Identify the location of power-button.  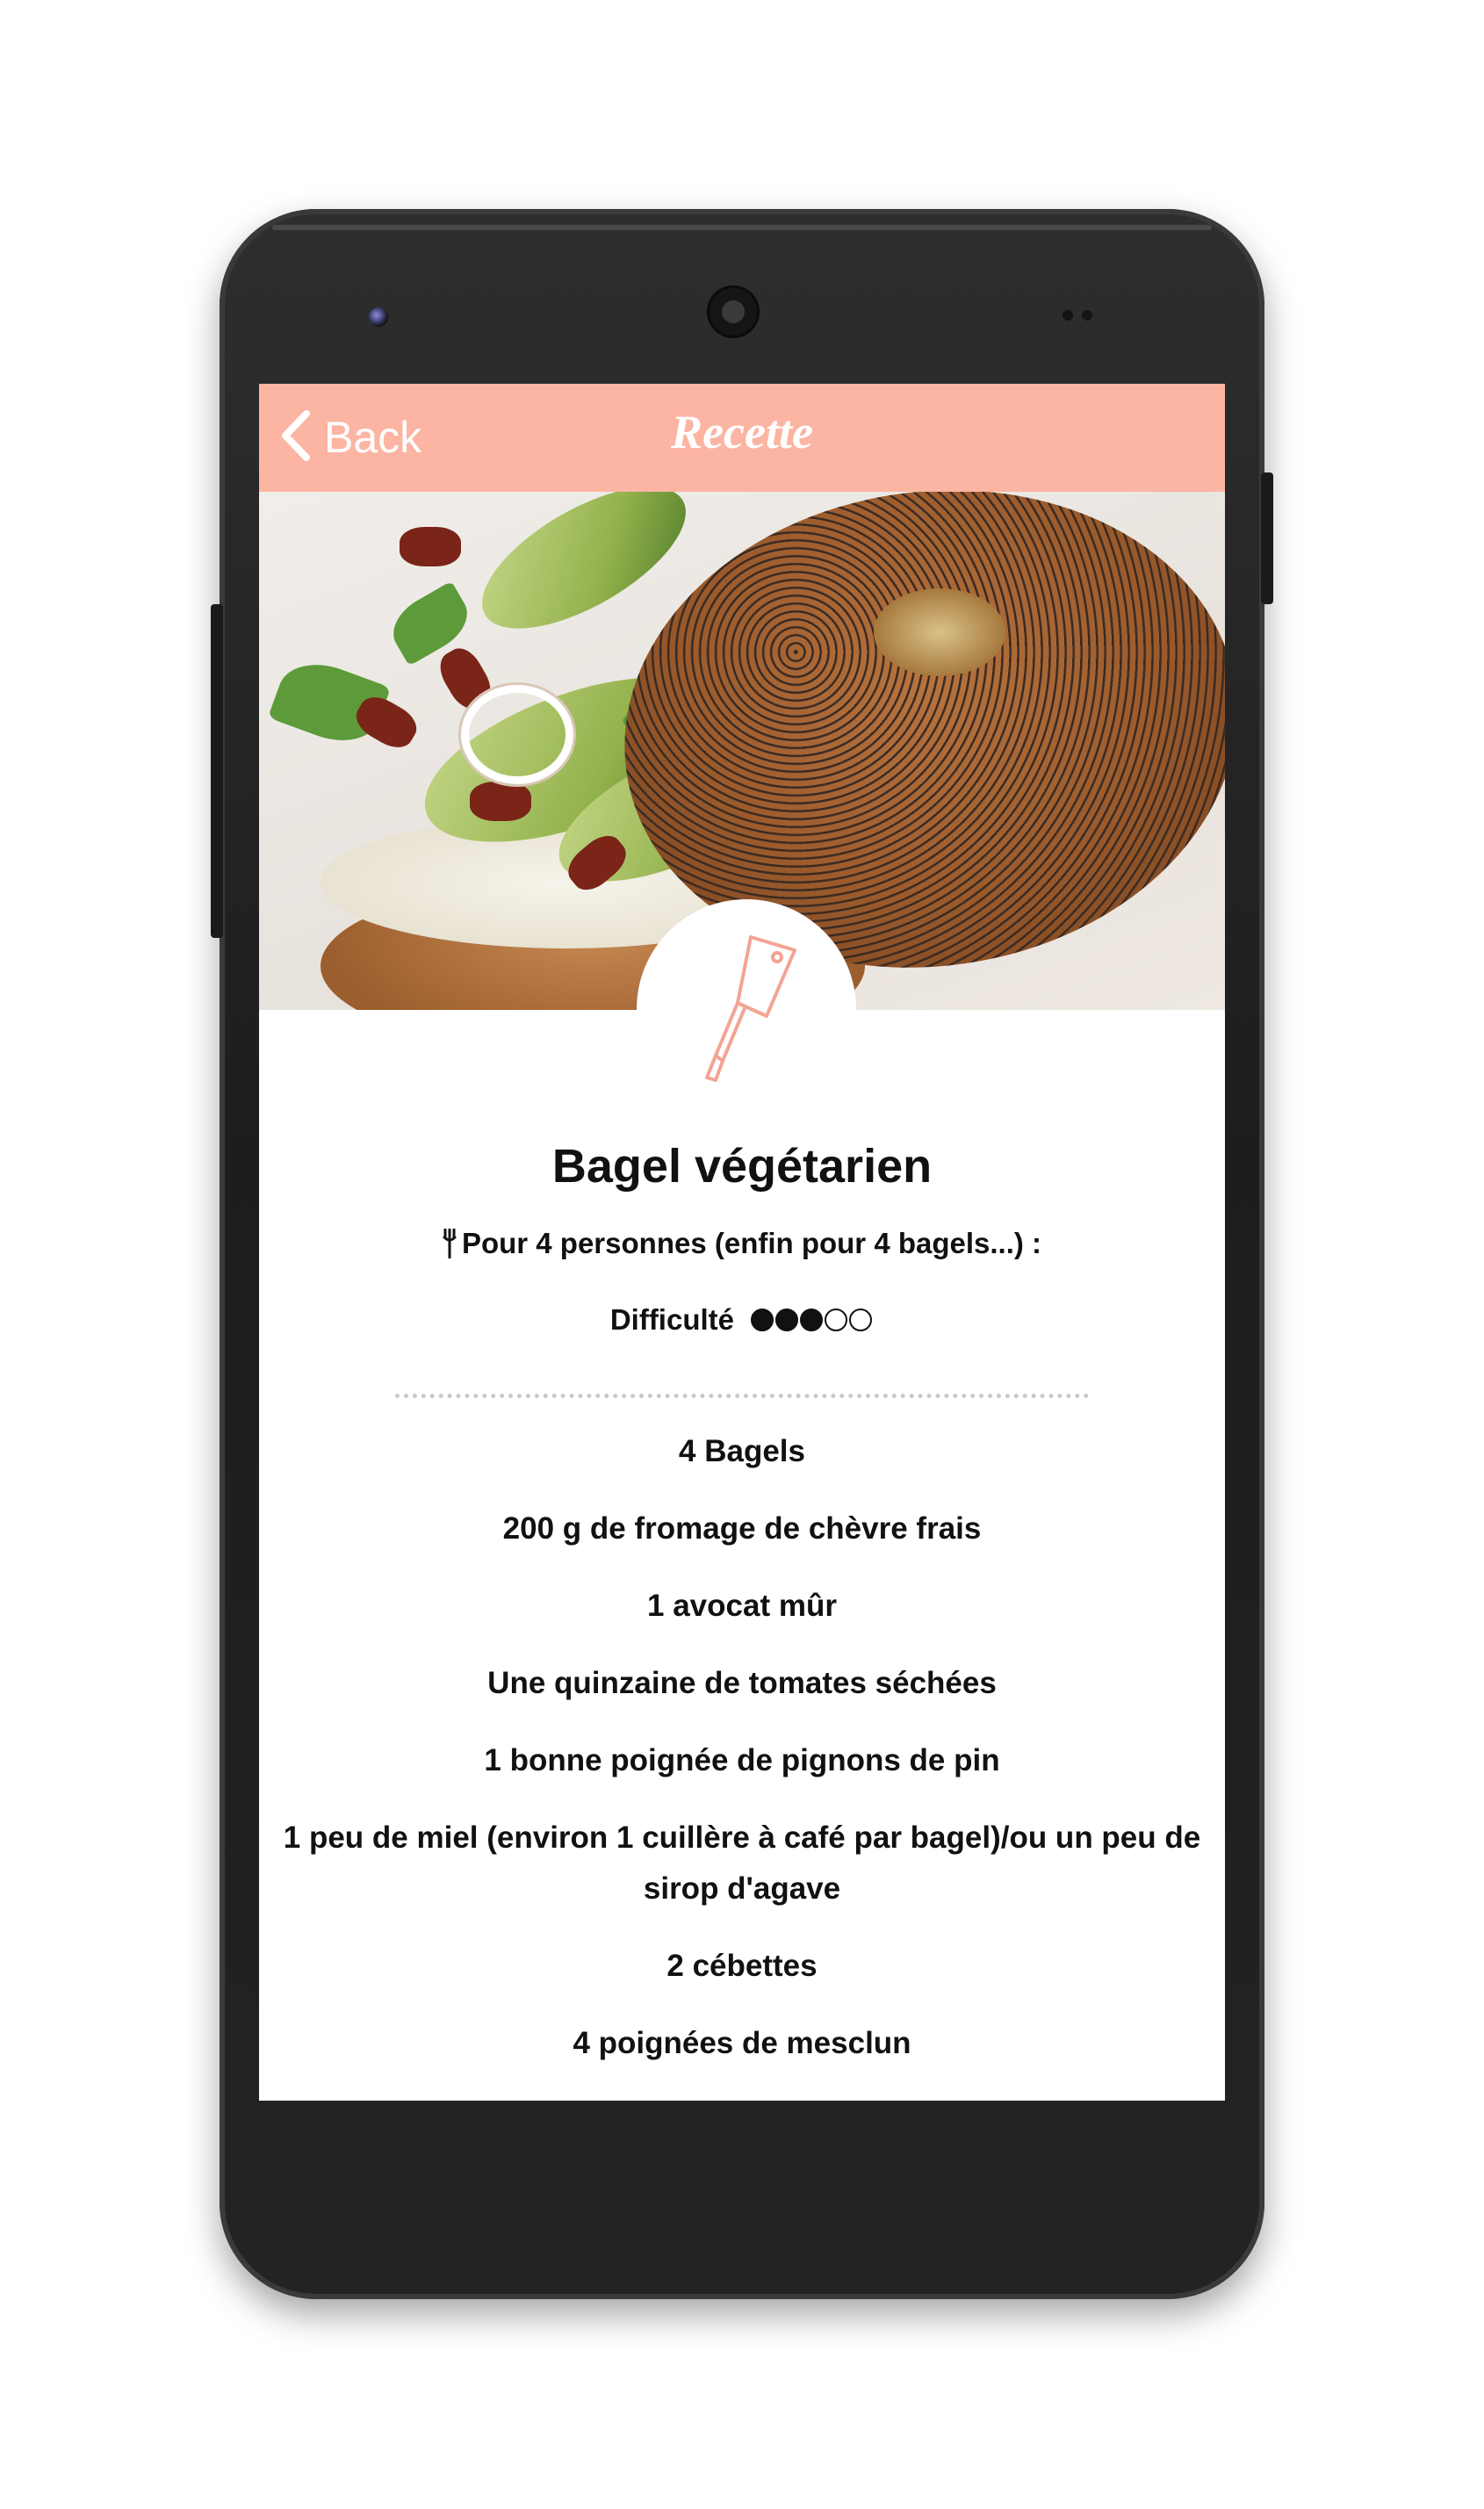
(1267, 538).